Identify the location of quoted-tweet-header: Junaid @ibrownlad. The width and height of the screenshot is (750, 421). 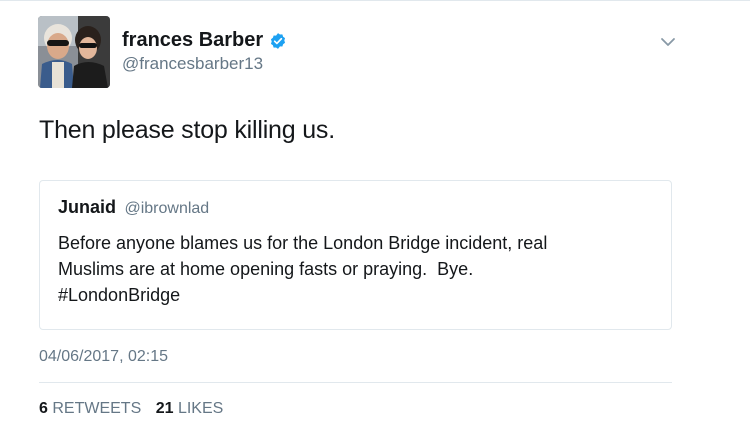
(133, 207).